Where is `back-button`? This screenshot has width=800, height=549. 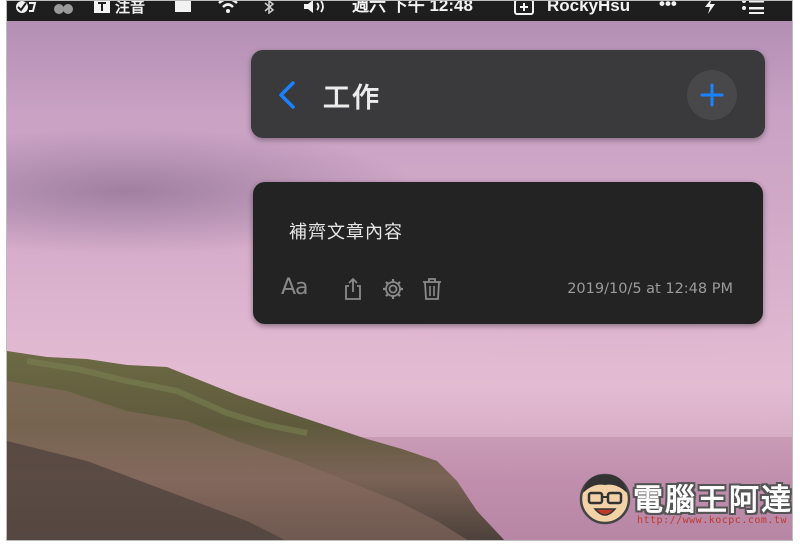
back-button is located at coordinates (287, 95).